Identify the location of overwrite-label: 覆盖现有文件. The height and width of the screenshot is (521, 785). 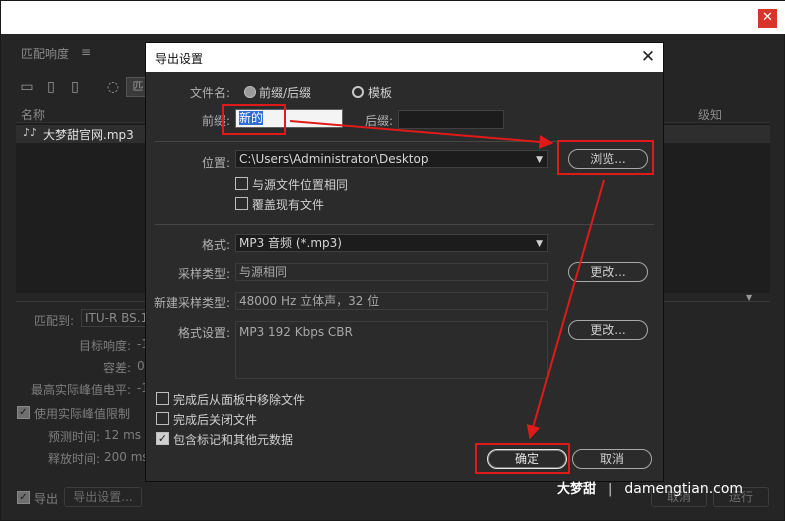
(288, 204).